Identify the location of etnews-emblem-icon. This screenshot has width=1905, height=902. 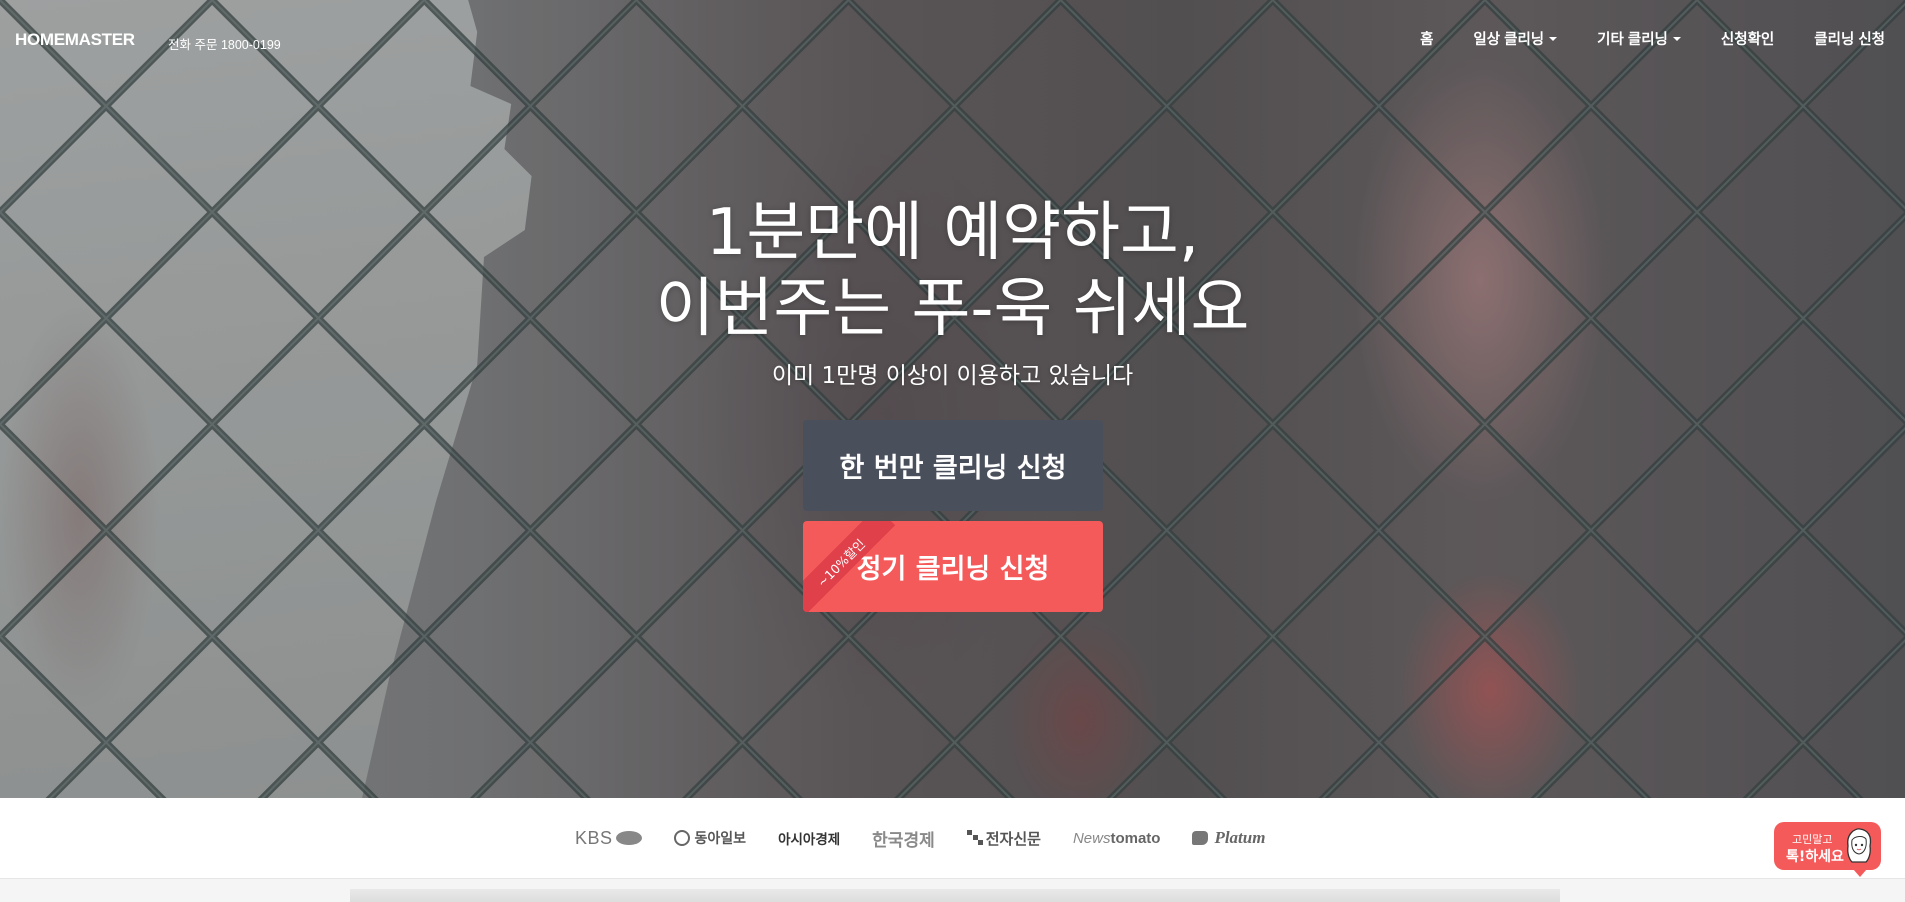
(974, 838).